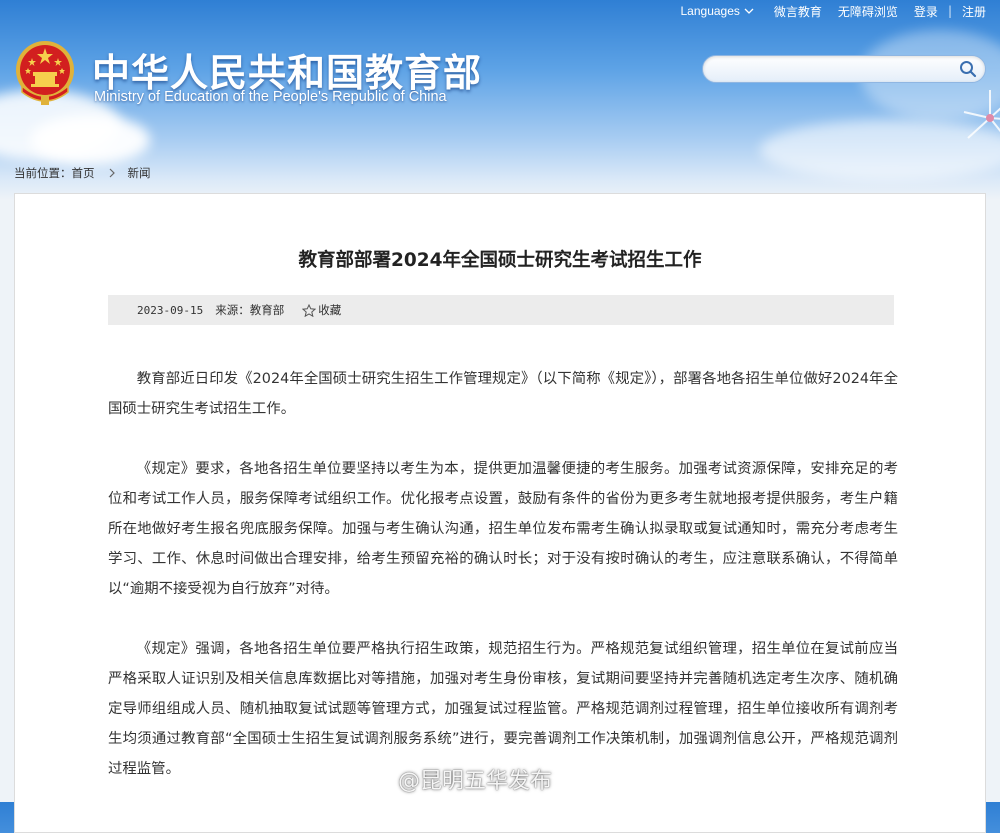  Describe the element at coordinates (309, 310) in the screenshot. I see `star-icon` at that location.